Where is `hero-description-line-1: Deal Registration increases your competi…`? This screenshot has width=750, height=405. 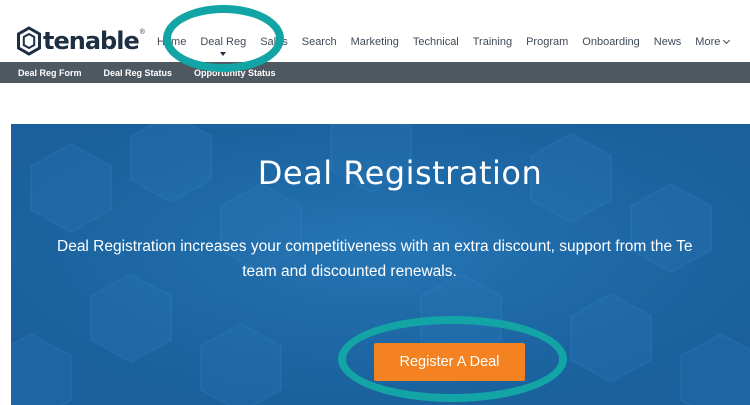 hero-description-line-1: Deal Registration increases your competi… is located at coordinates (375, 246).